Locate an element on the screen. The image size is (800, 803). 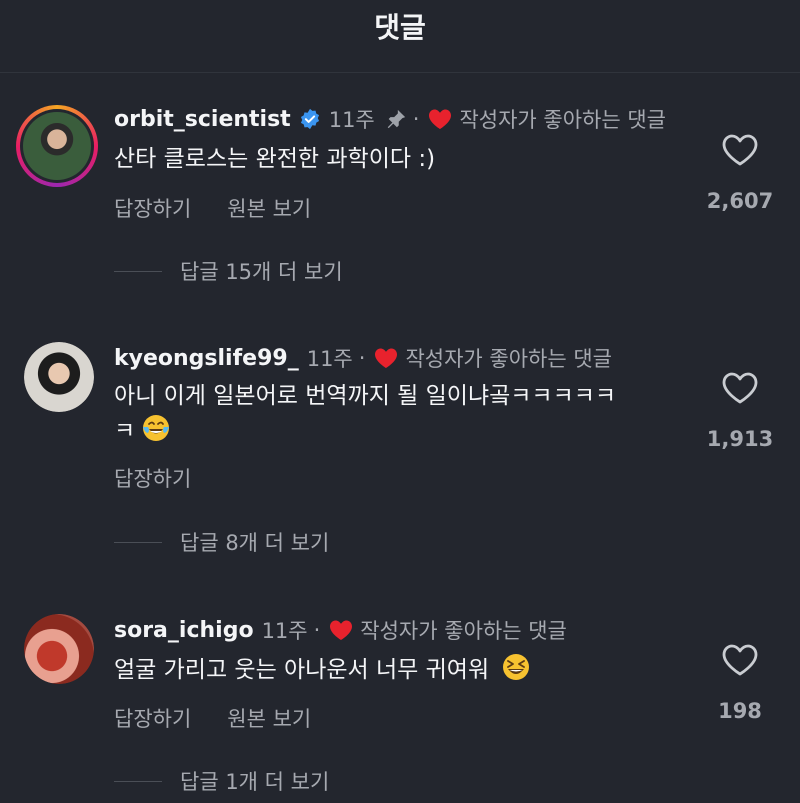
pin-icon is located at coordinates (396, 119).